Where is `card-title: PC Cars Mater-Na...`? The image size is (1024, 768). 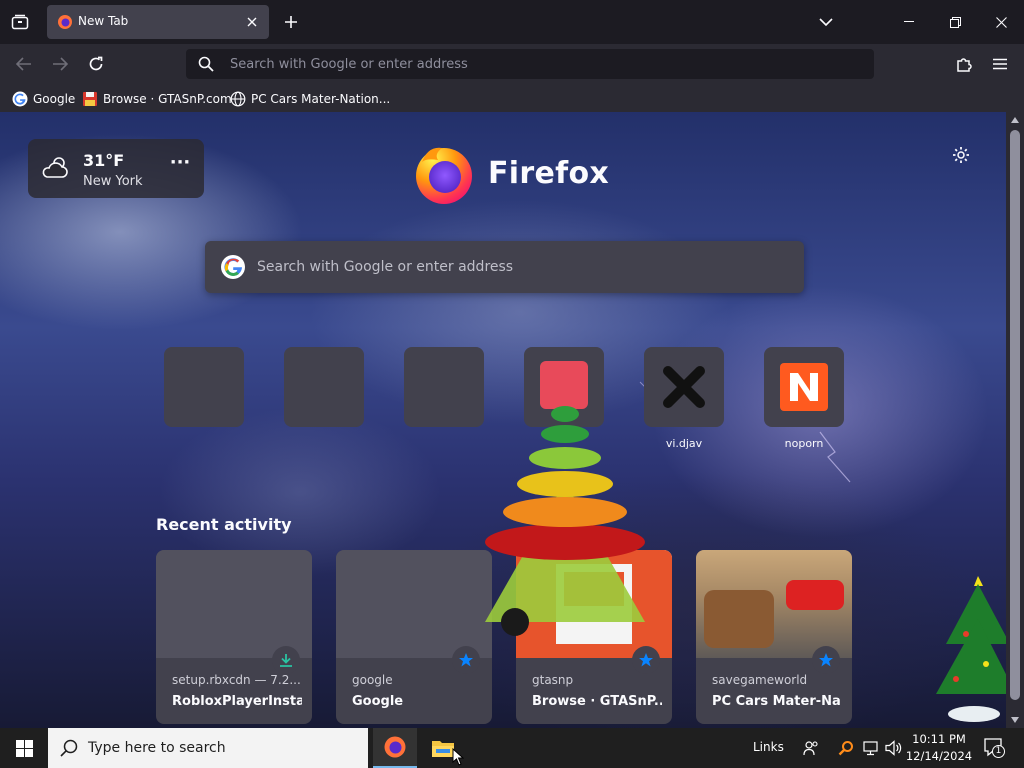
card-title: PC Cars Mater-Na... is located at coordinates (777, 701).